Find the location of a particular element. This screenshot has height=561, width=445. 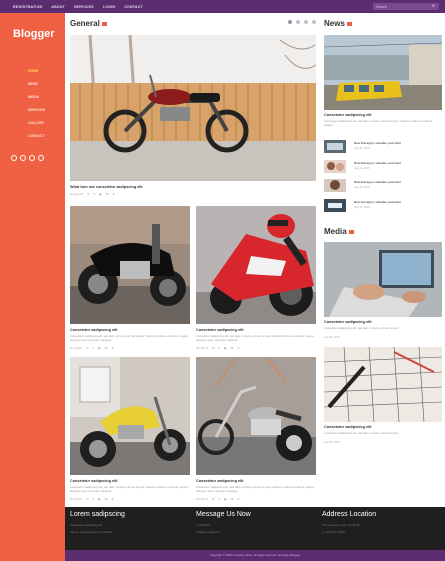

menu-item-home: HOME is located at coordinates (36, 71).